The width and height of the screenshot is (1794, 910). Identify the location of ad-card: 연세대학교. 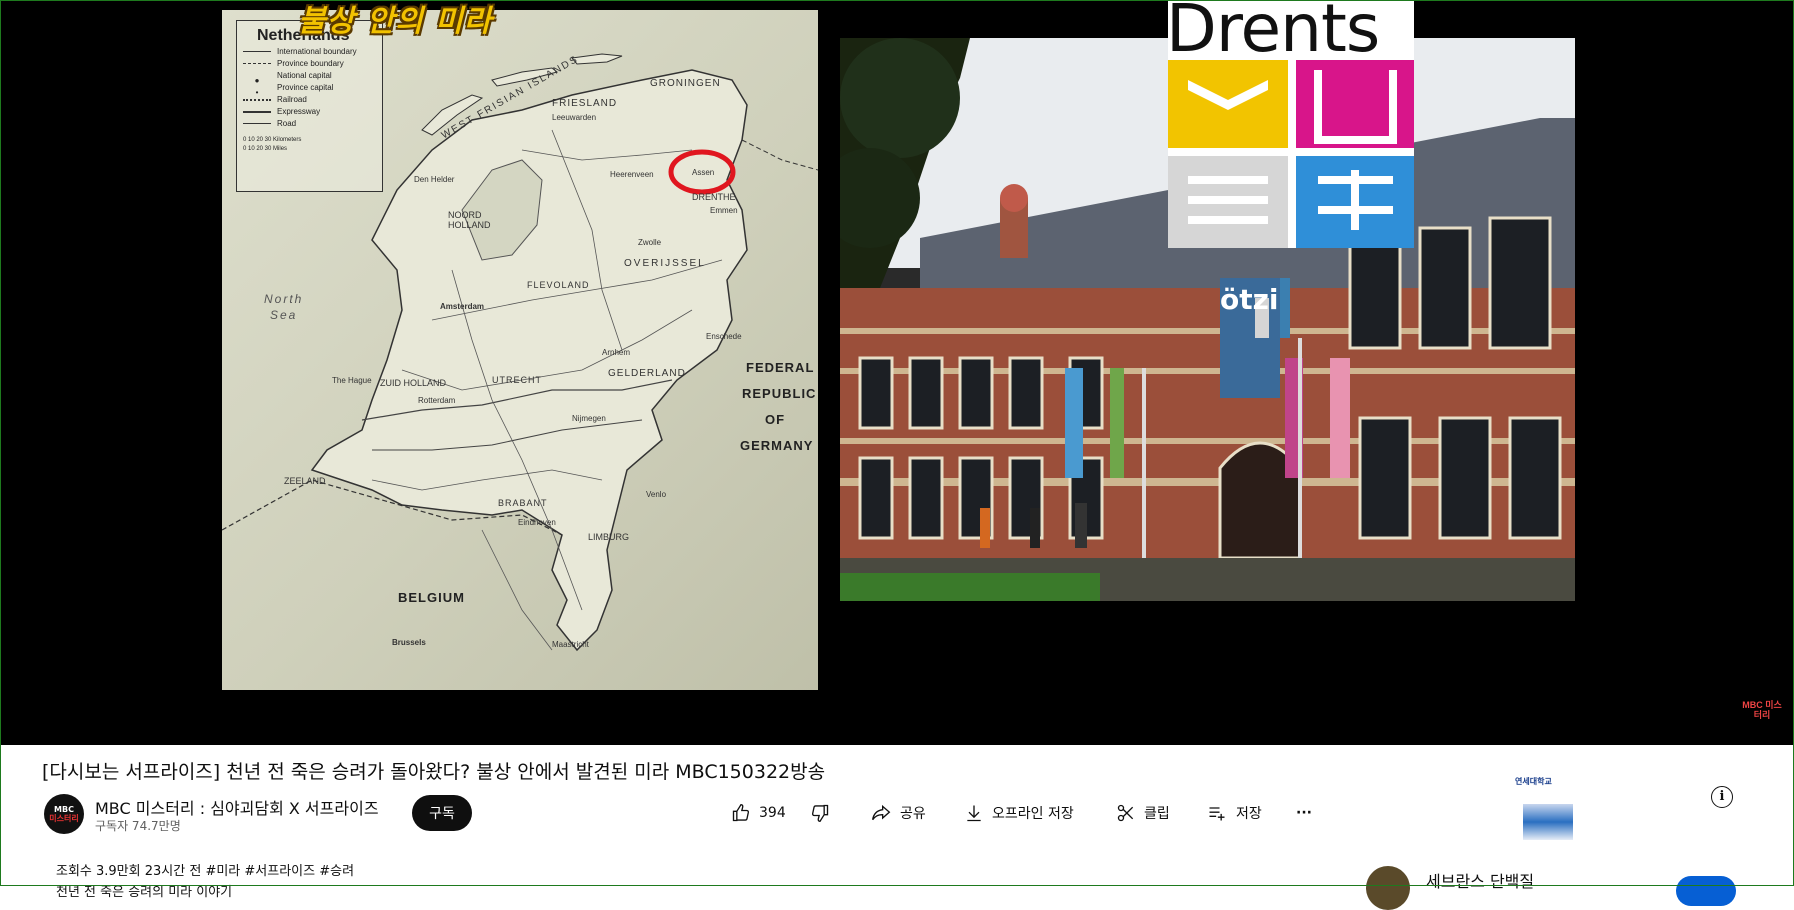
(1545, 809).